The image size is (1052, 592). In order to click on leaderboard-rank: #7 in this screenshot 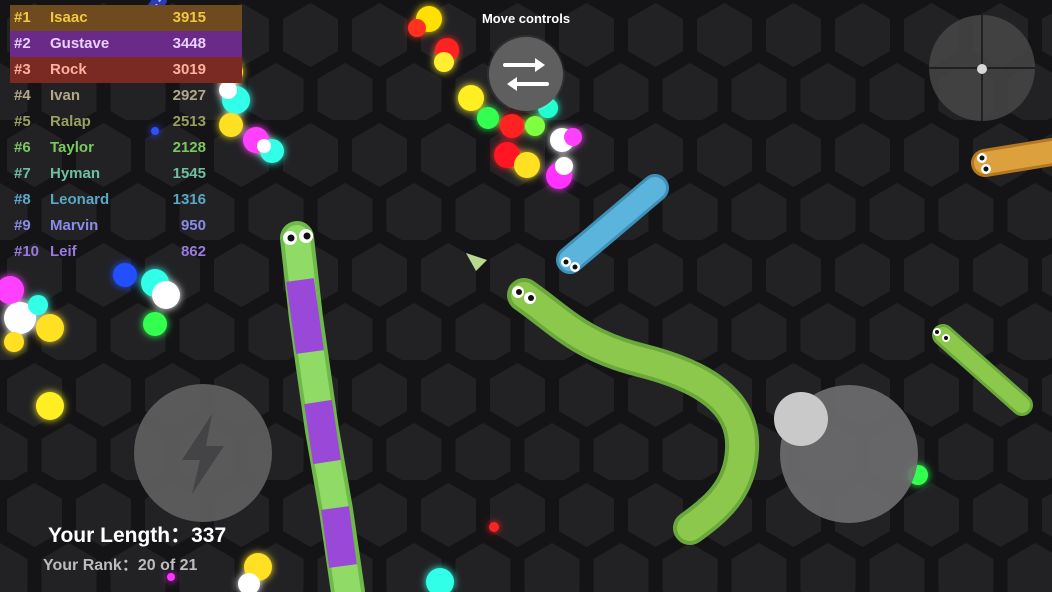, I will do `click(22, 173)`.